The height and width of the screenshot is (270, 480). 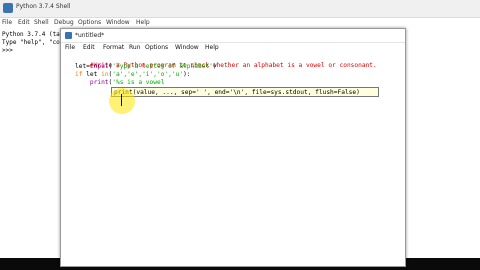 What do you see at coordinates (64, 22) in the screenshot?
I see `shell-menu-debug: Debug` at bounding box center [64, 22].